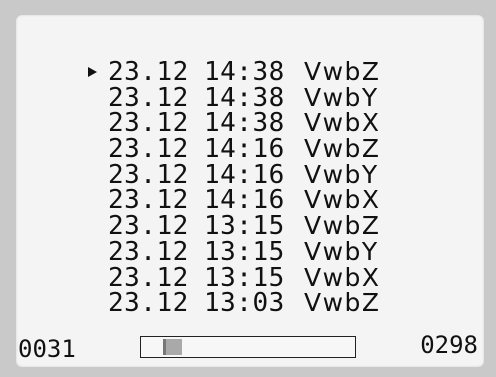 The height and width of the screenshot is (377, 496). What do you see at coordinates (244, 200) in the screenshot?
I see `log-row: 23.12 14:16 VwbX` at bounding box center [244, 200].